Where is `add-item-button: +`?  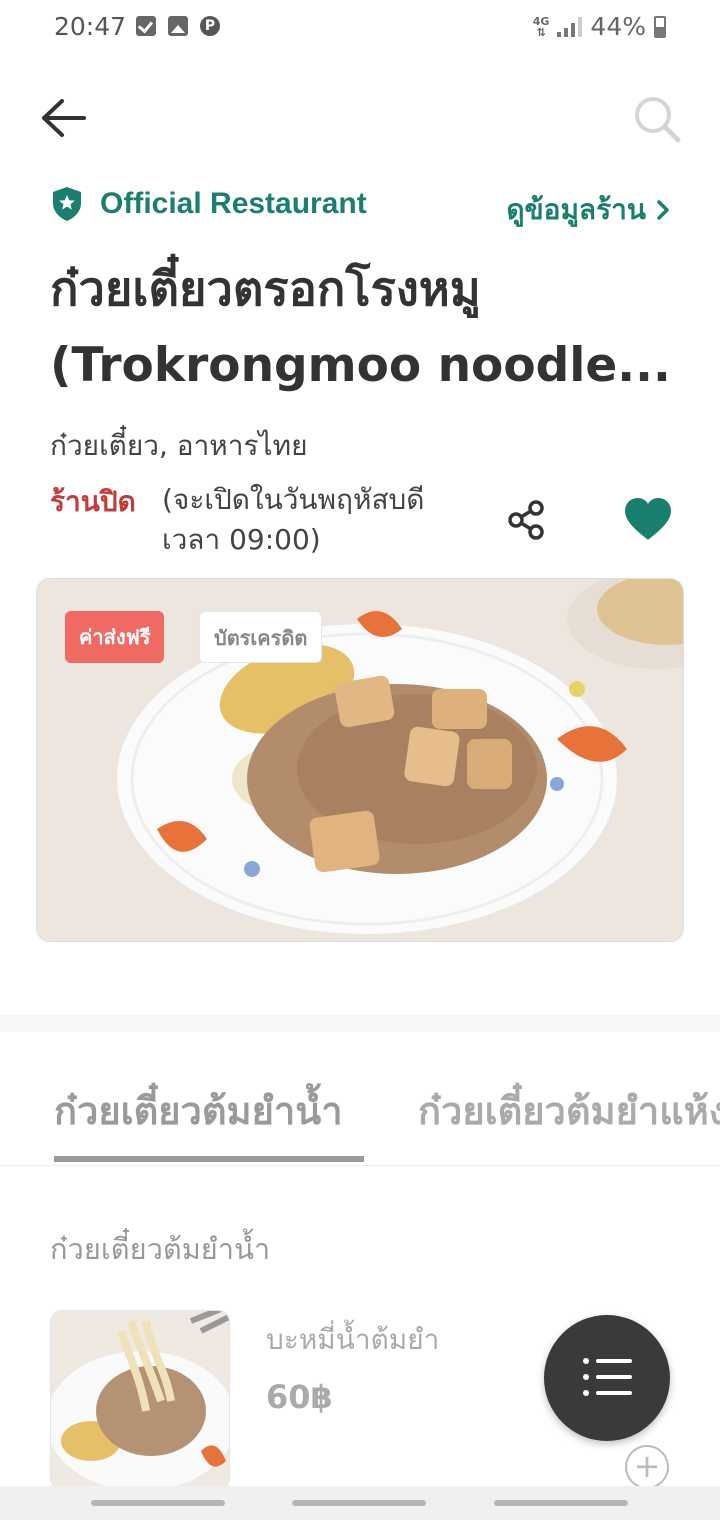
add-item-button: + is located at coordinates (647, 1467).